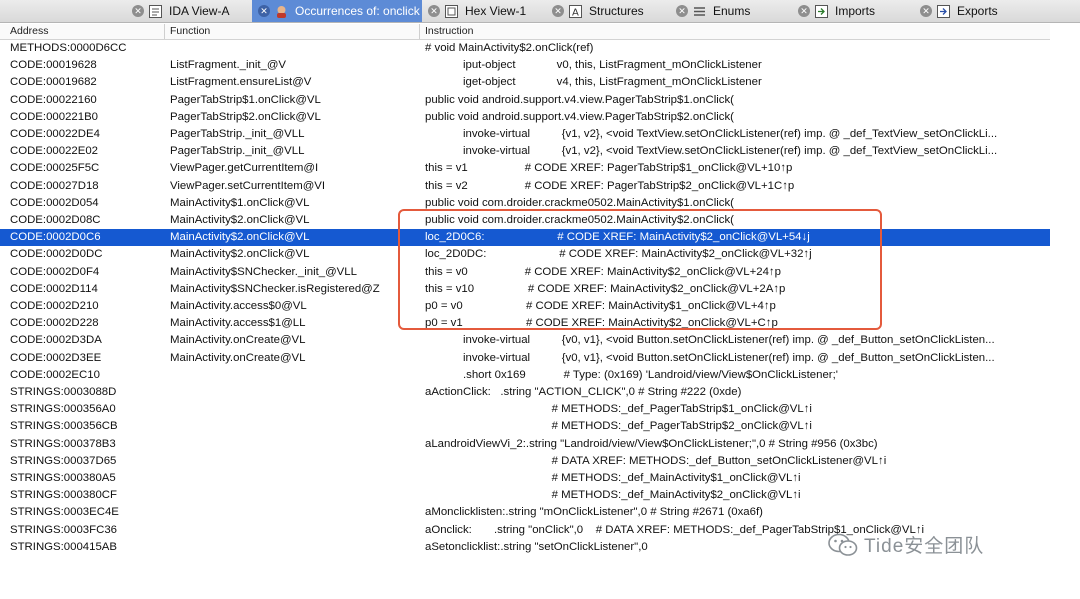  Describe the element at coordinates (64, 512) in the screenshot. I see `address-cell: STRINGS:0003EC4E` at that location.